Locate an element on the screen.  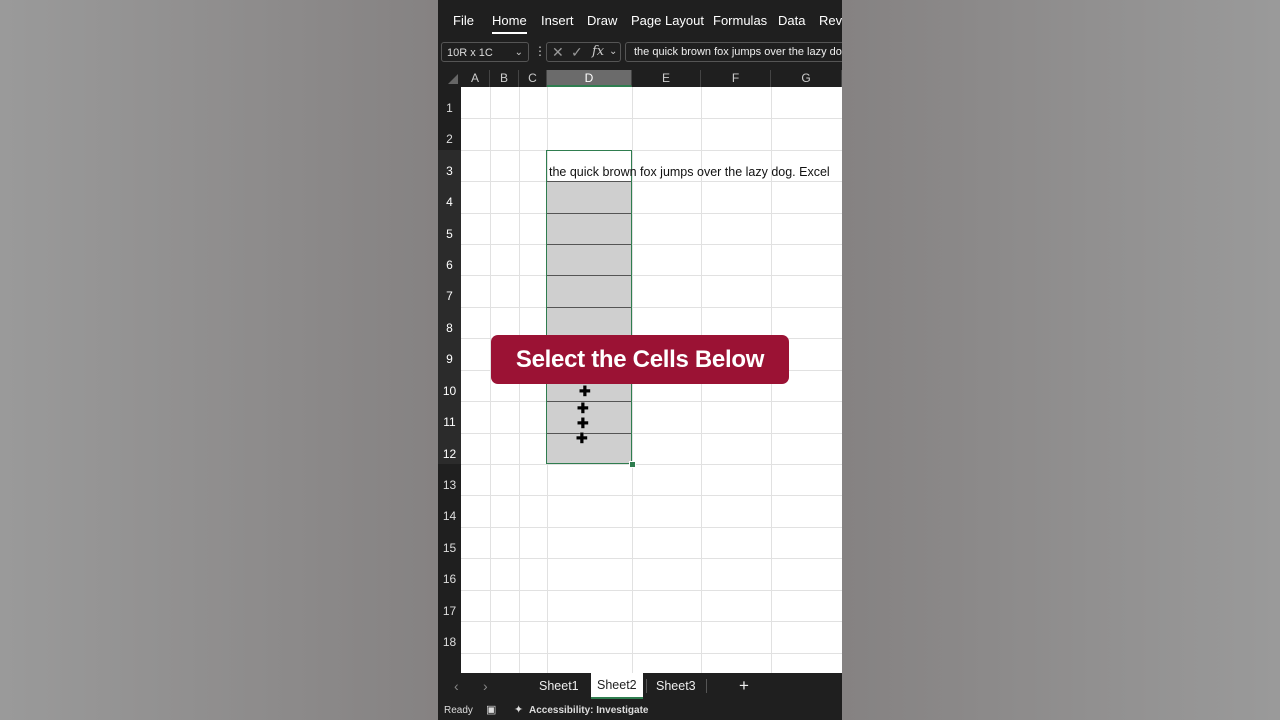
row-header-10: 10 is located at coordinates (449, 385).